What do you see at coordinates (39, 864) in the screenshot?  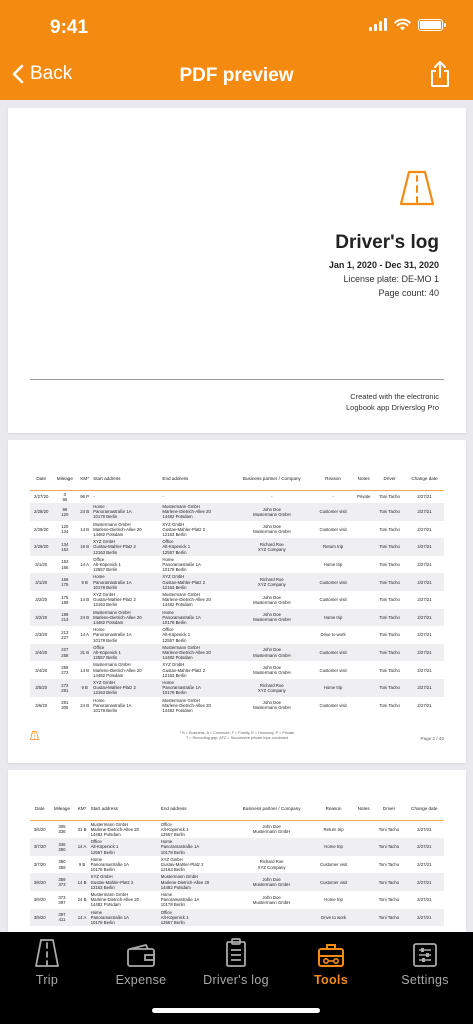 I see `table-cell: 3/7/20` at bounding box center [39, 864].